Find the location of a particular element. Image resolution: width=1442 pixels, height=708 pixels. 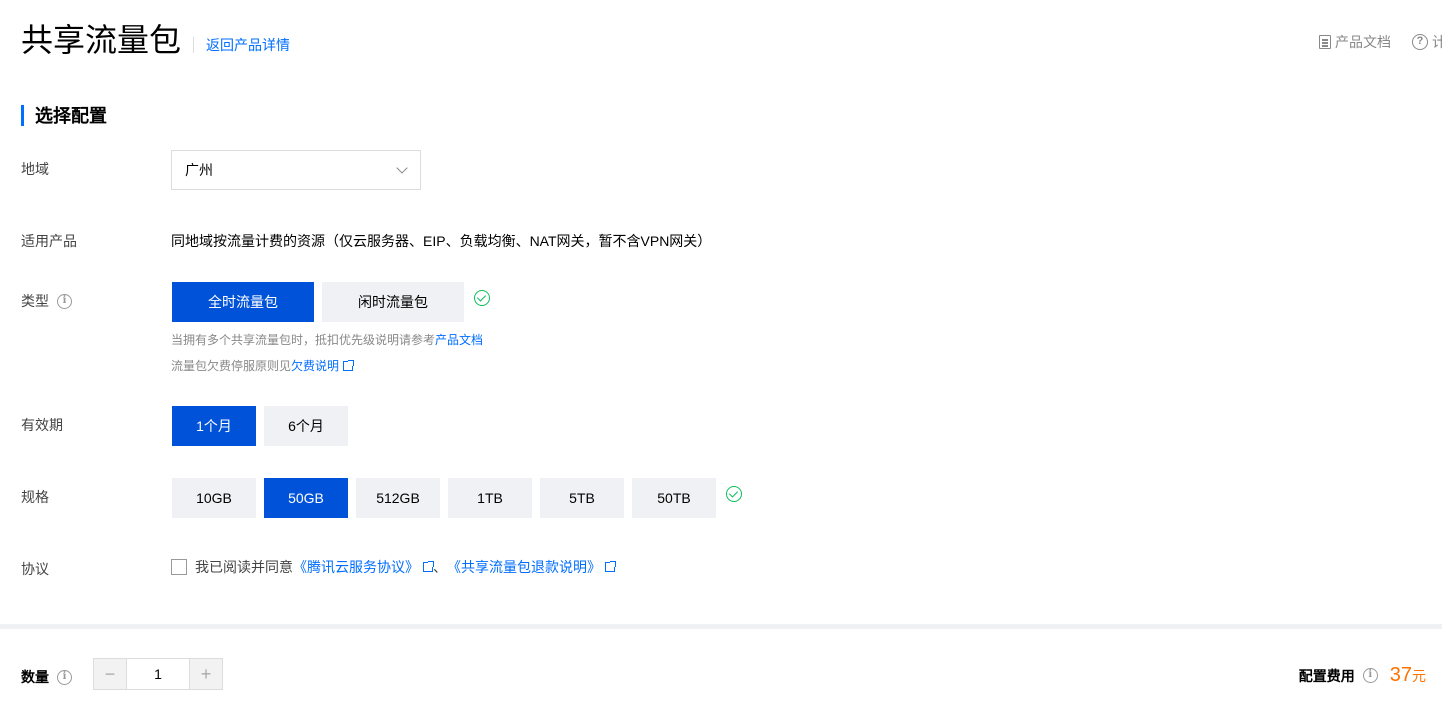

chevron-down-icon is located at coordinates (402, 168).